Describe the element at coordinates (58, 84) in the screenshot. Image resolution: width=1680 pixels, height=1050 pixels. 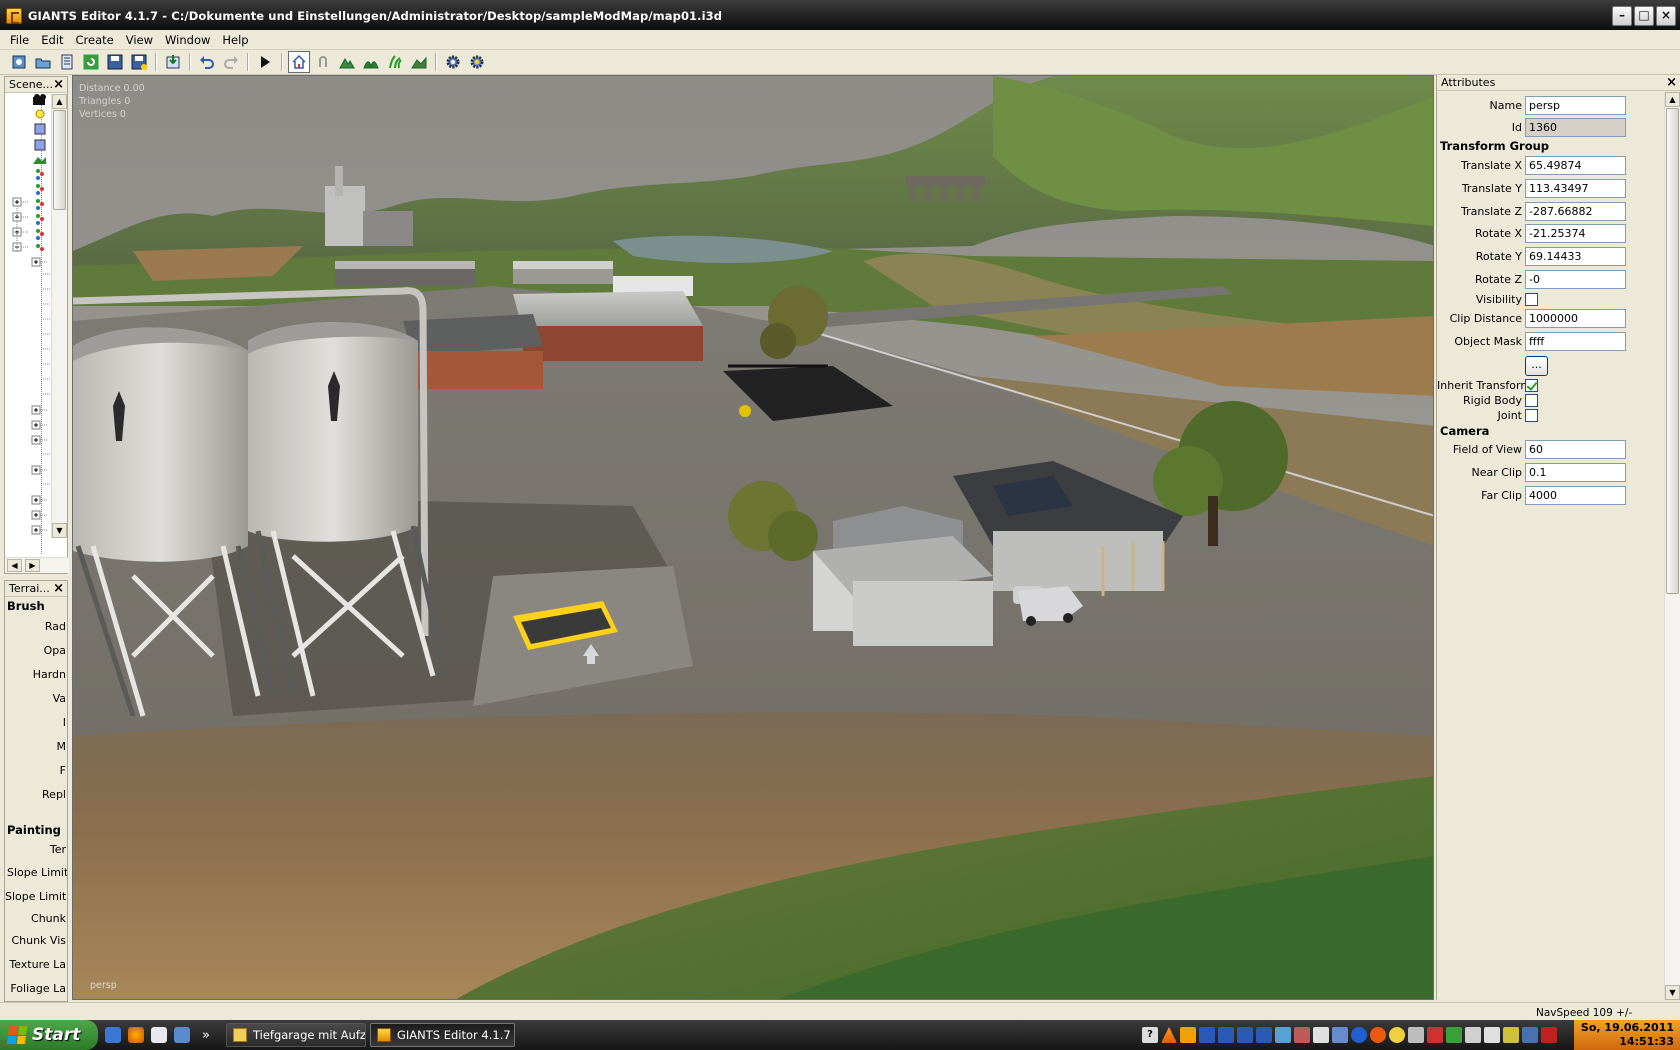
I see `scenegraph-close-icon: ×` at that location.